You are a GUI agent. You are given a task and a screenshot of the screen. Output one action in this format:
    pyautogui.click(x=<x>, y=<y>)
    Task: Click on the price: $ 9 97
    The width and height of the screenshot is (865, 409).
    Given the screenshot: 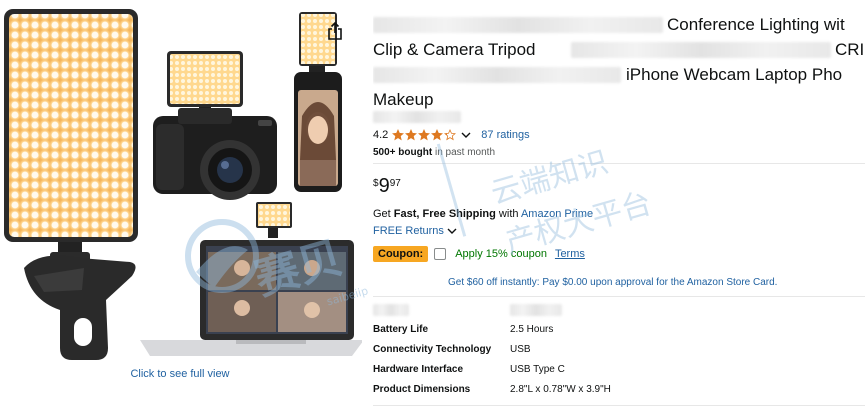 What is the action you would take?
    pyautogui.click(x=387, y=186)
    